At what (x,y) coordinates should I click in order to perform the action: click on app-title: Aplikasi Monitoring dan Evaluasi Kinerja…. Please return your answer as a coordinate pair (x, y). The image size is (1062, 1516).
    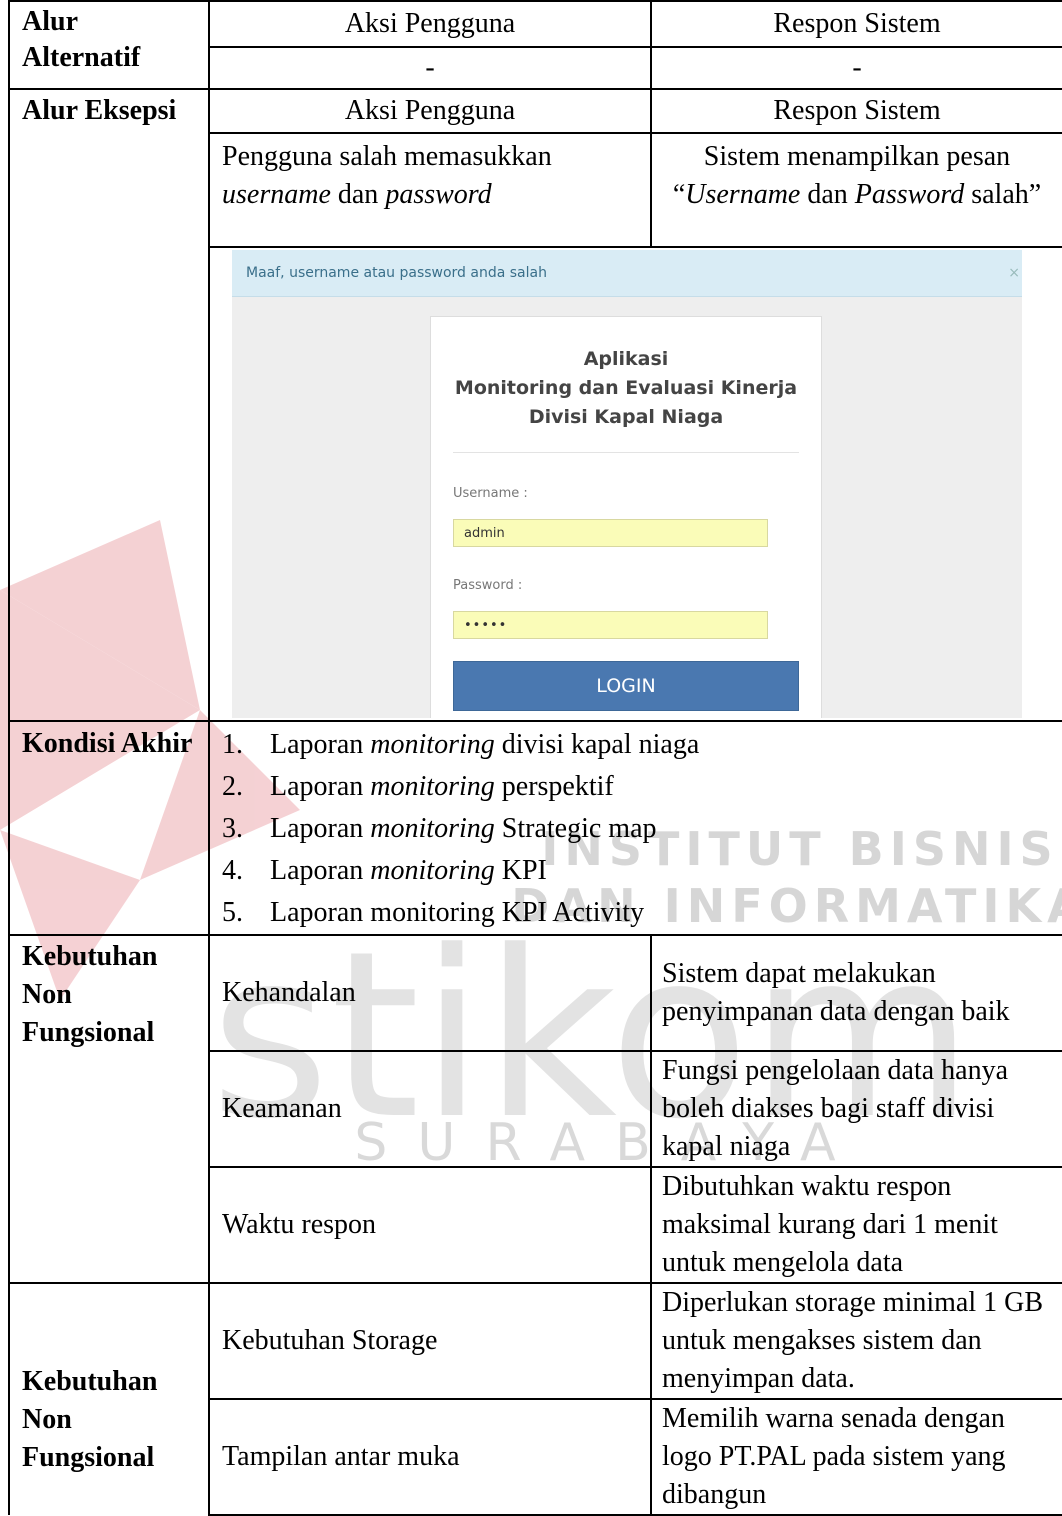
    Looking at the image, I should click on (626, 388).